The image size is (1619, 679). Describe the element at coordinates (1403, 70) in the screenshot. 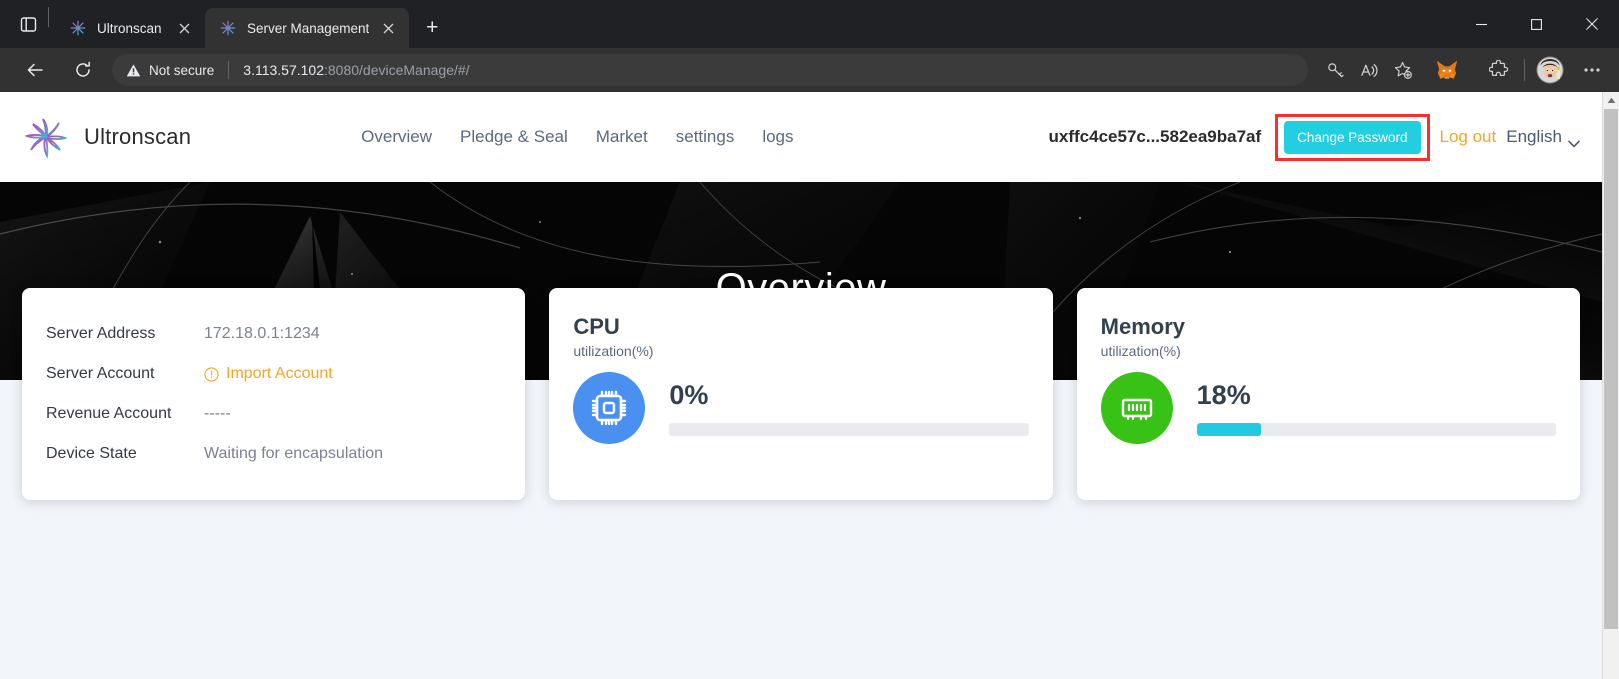

I see `add-favorite-icon` at that location.